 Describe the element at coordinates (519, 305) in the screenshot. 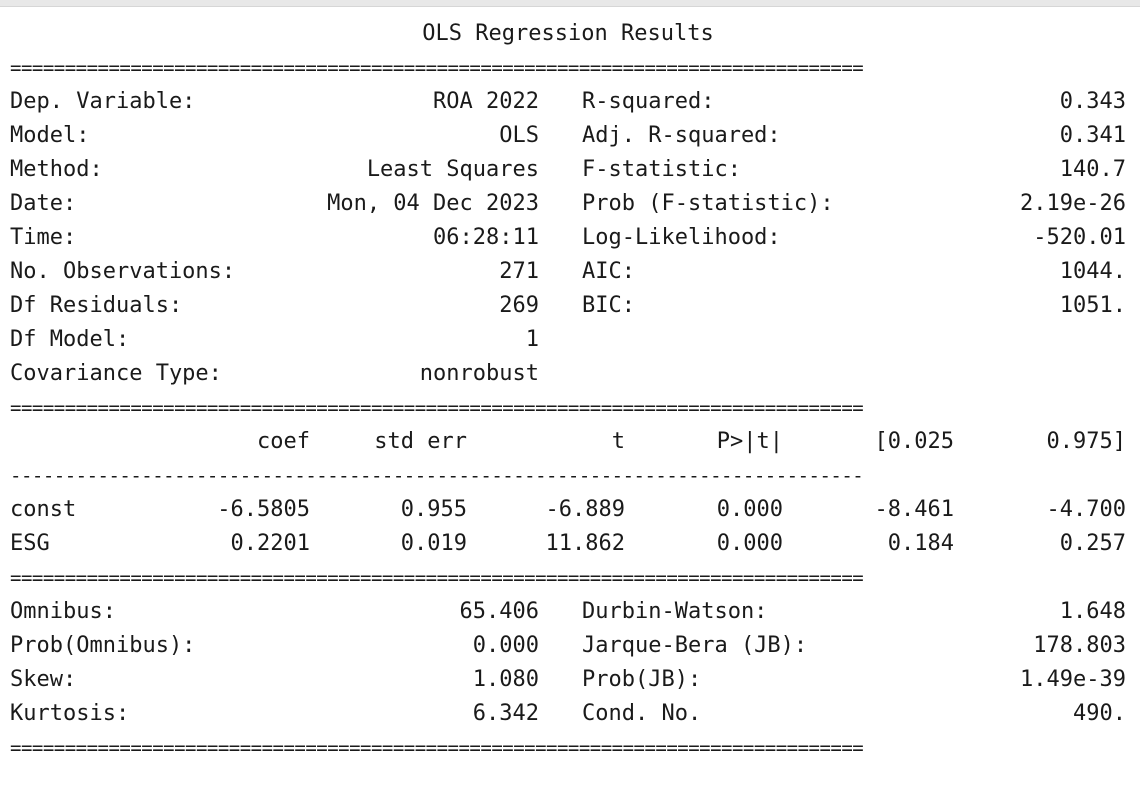

I see `stat-value: 269` at that location.